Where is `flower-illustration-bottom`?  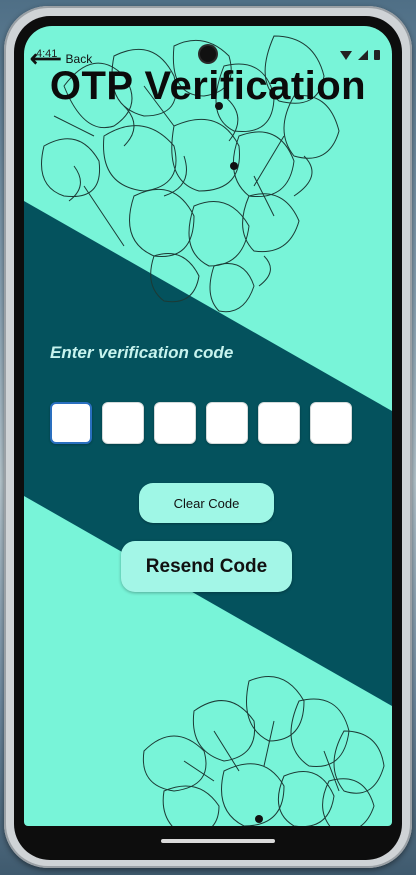 flower-illustration-bottom is located at coordinates (263, 751).